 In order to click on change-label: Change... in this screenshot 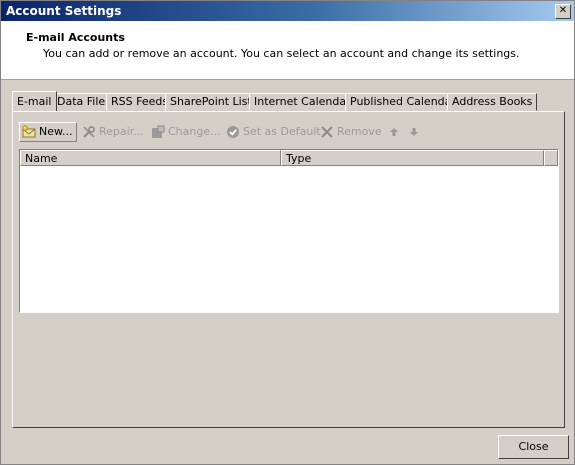, I will do `click(194, 131)`.